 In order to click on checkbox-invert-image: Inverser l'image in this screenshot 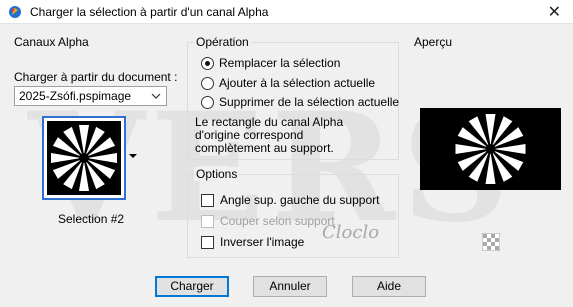, I will do `click(252, 242)`.